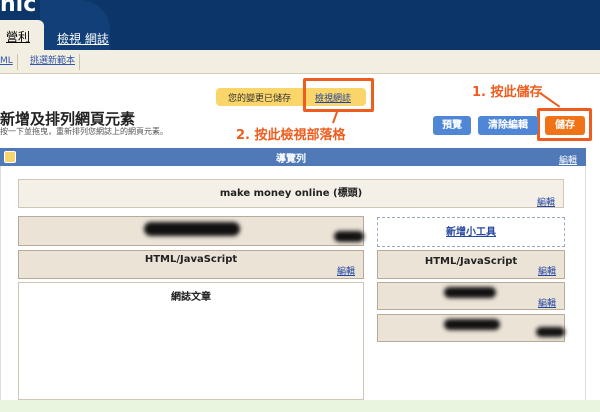 This screenshot has height=412, width=600. Describe the element at coordinates (83, 38) in the screenshot. I see `tab-view-blog: 檢視 網誌` at that location.